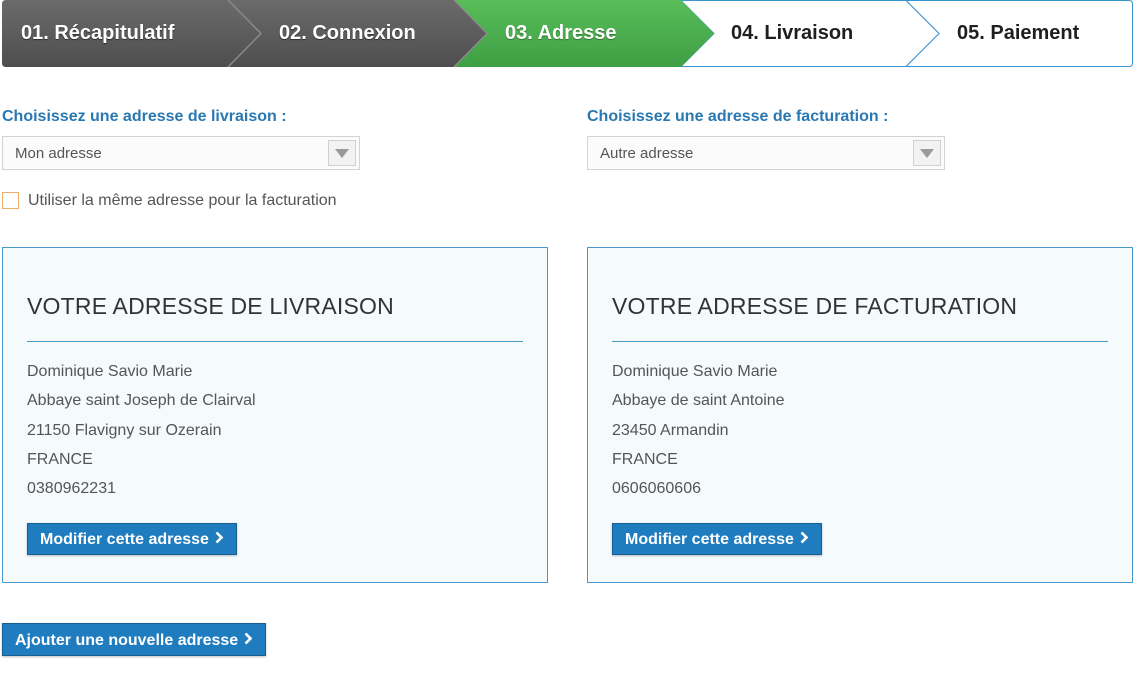 Image resolution: width=1140 pixels, height=677 pixels. I want to click on step-connexion: 02. Connexion, so click(347, 33).